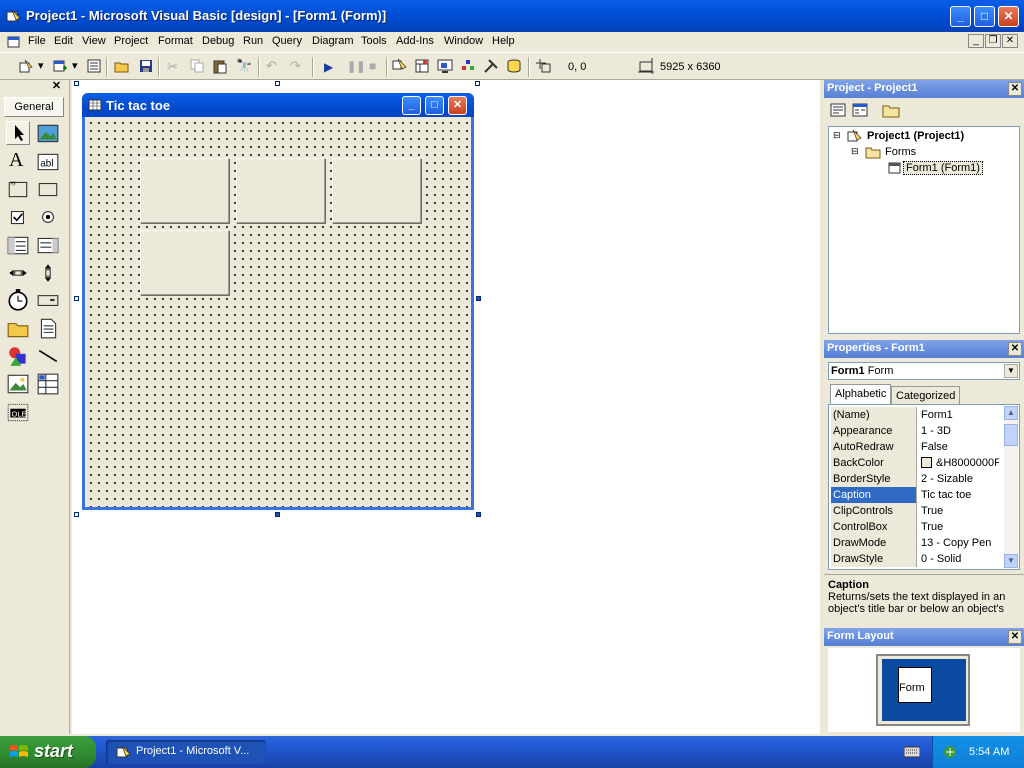 The height and width of the screenshot is (768, 1024). I want to click on property-value: Tic tac toe, so click(959, 495).